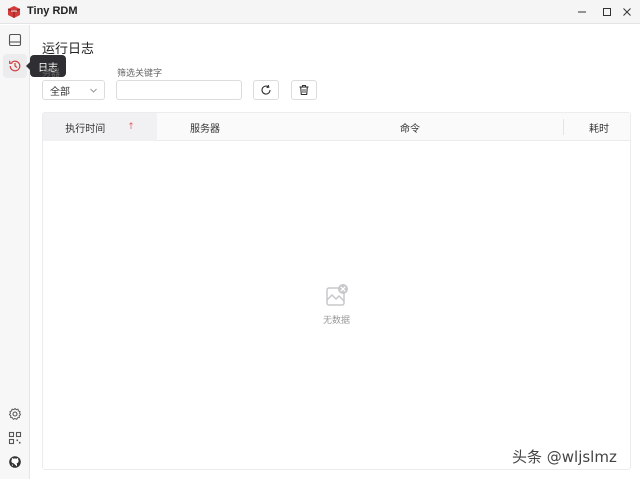 The width and height of the screenshot is (640, 479). I want to click on nav-log-button, so click(15, 66).